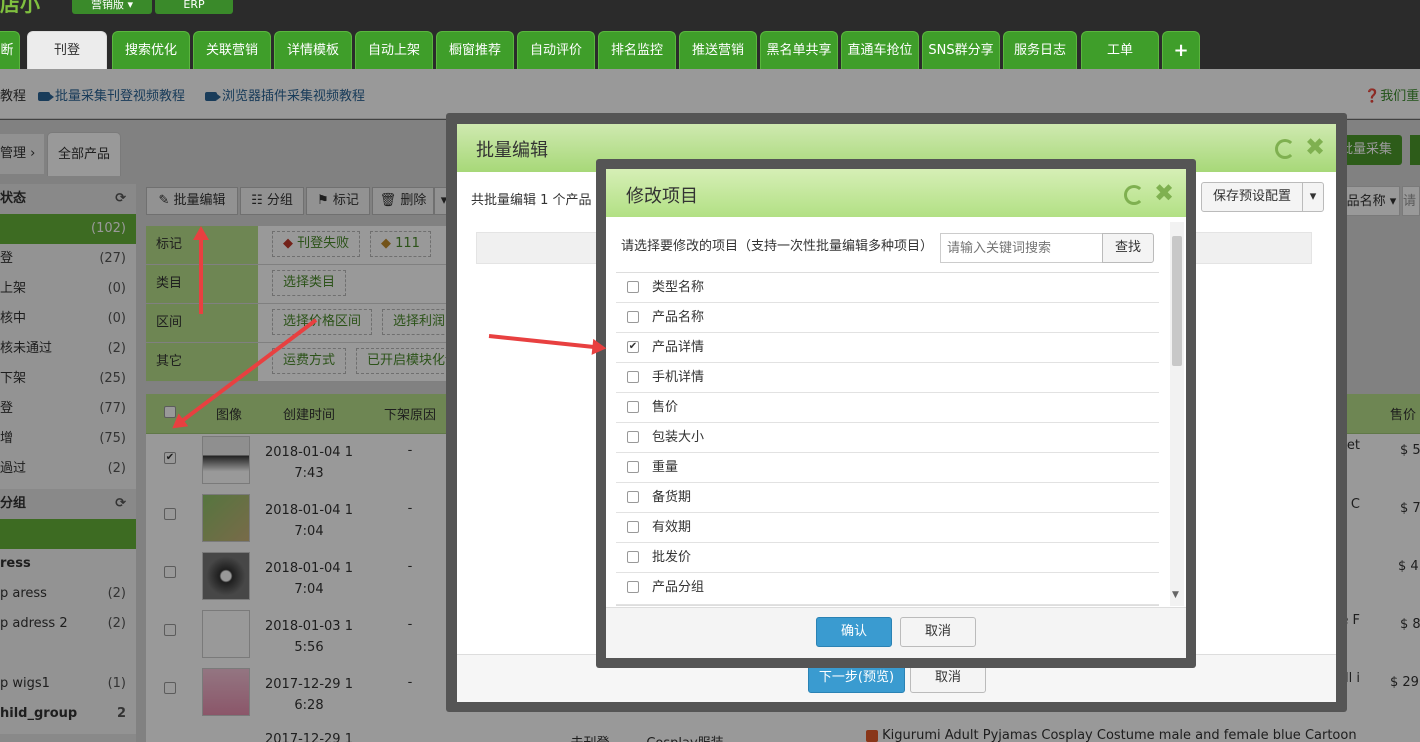 This screenshot has height=742, width=1420. Describe the element at coordinates (194, 7) in the screenshot. I see `erp-link: ERP` at that location.